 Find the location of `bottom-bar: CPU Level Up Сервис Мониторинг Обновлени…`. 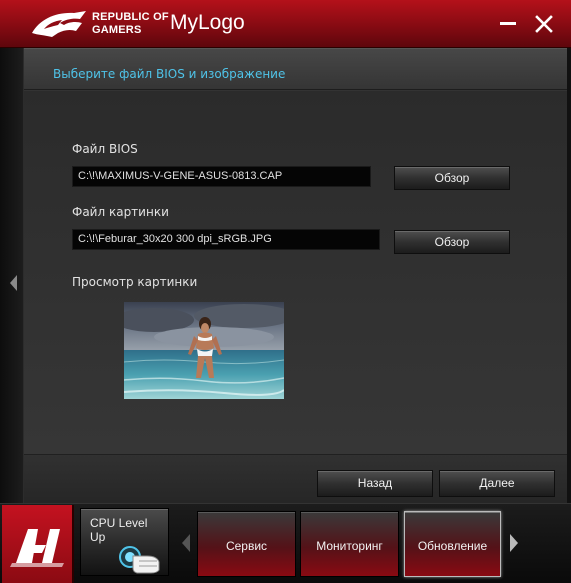

bottom-bar: CPU Level Up Сервис Мониторинг Обновлени… is located at coordinates (285, 543).